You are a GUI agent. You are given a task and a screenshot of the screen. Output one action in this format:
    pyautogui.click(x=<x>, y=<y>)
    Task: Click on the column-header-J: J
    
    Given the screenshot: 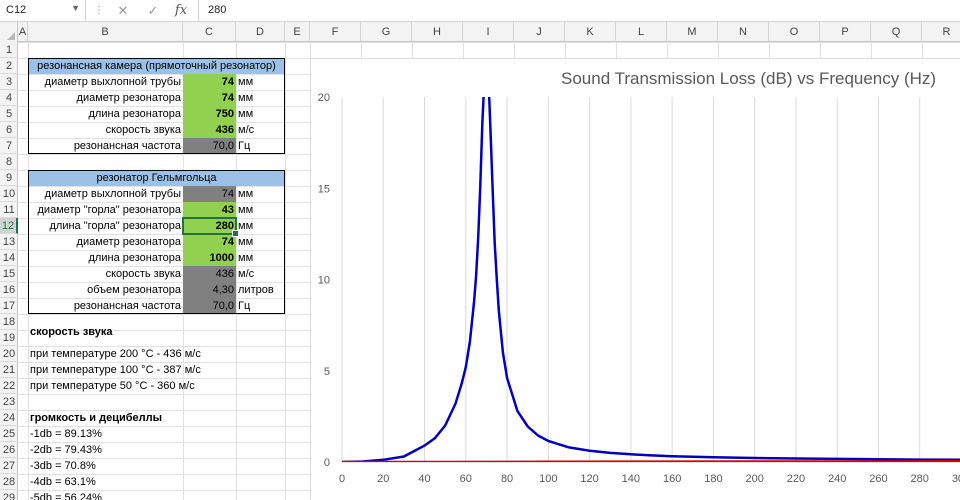 What is the action you would take?
    pyautogui.click(x=539, y=32)
    